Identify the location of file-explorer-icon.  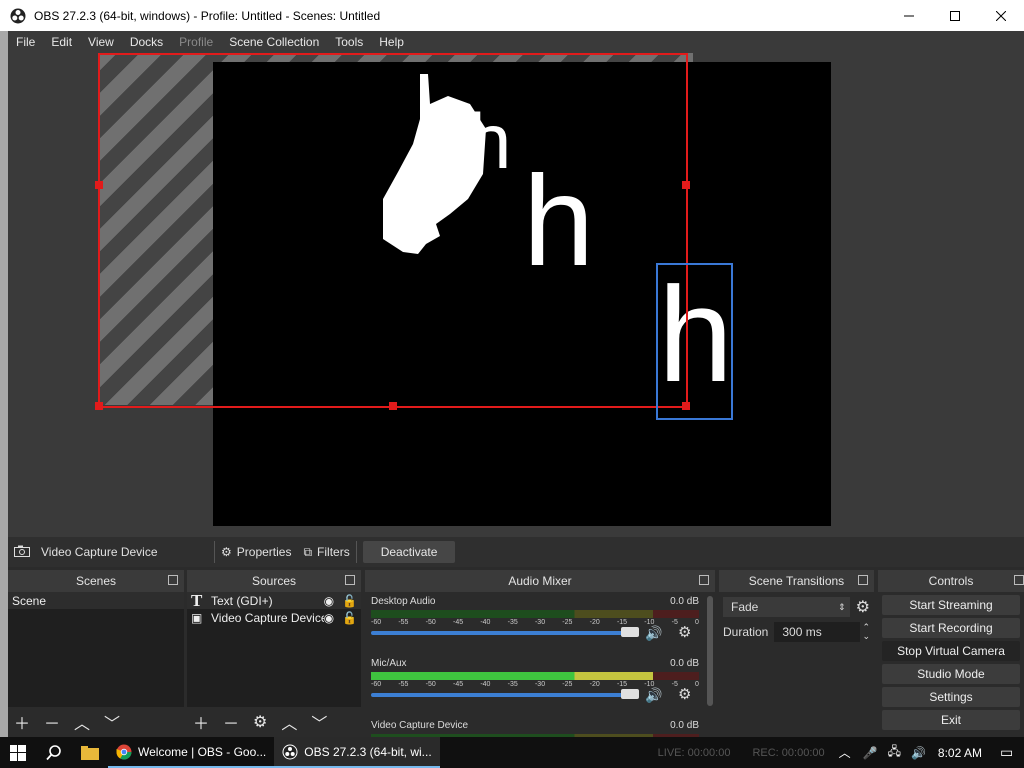
(90, 752).